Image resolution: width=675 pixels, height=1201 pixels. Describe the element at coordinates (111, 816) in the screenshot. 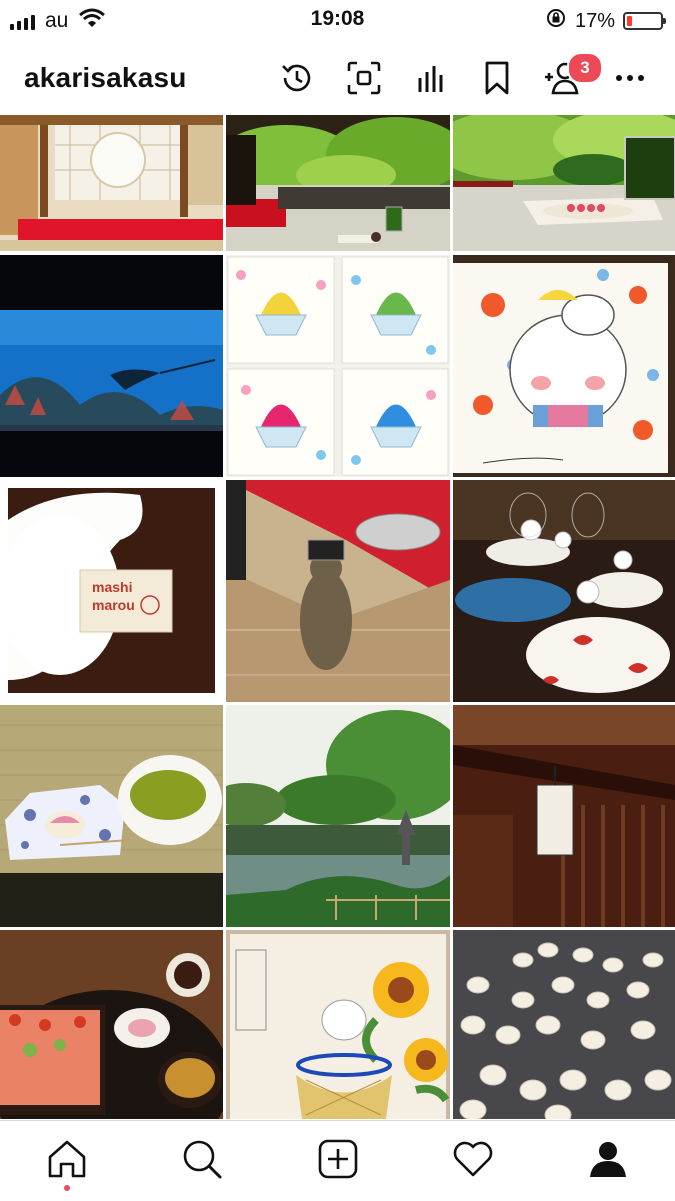

I see `post-matcha-wagashi` at that location.